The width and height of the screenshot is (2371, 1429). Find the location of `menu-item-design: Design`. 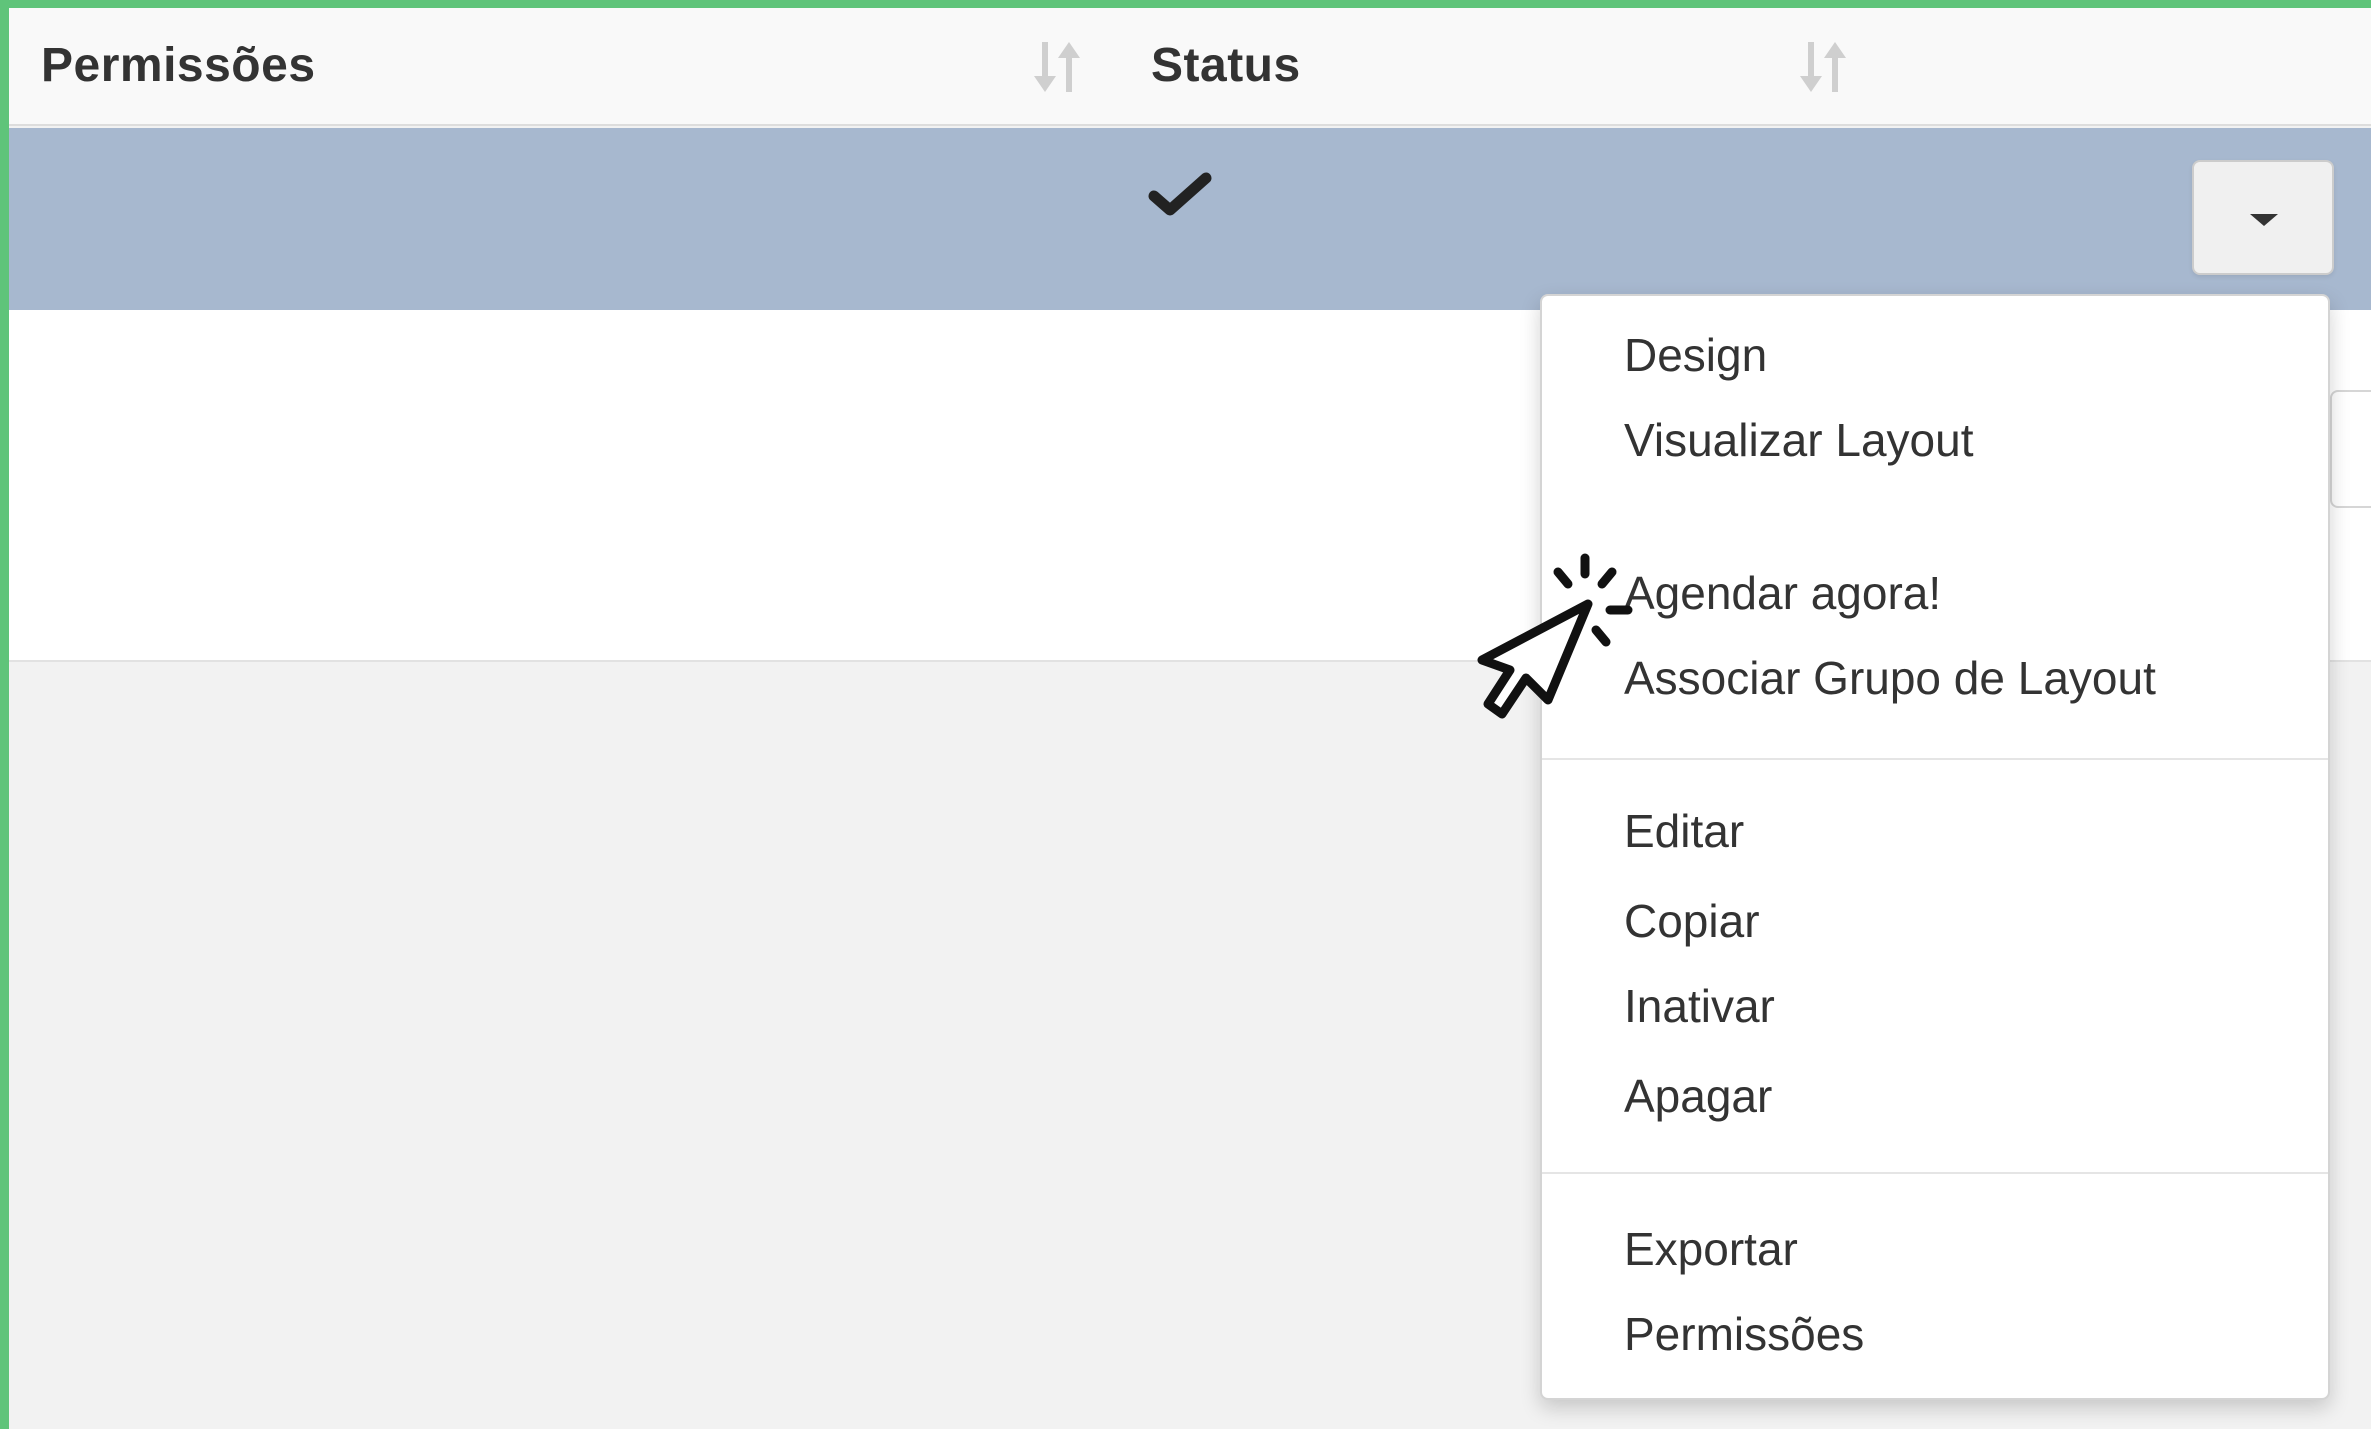

menu-item-design: Design is located at coordinates (1695, 355).